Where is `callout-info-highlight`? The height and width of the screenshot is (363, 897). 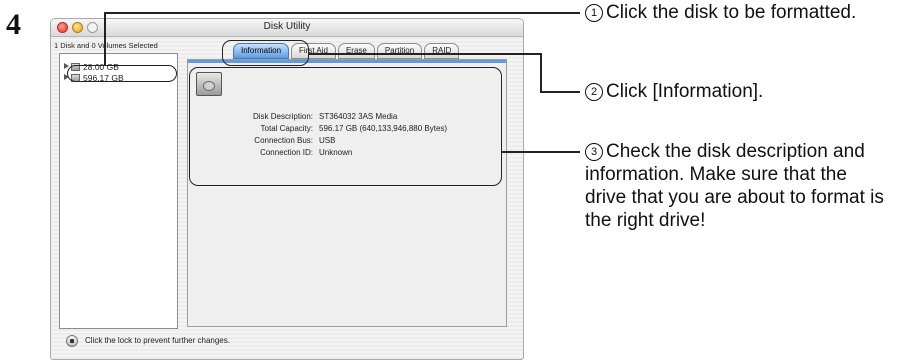 callout-info-highlight is located at coordinates (345, 126).